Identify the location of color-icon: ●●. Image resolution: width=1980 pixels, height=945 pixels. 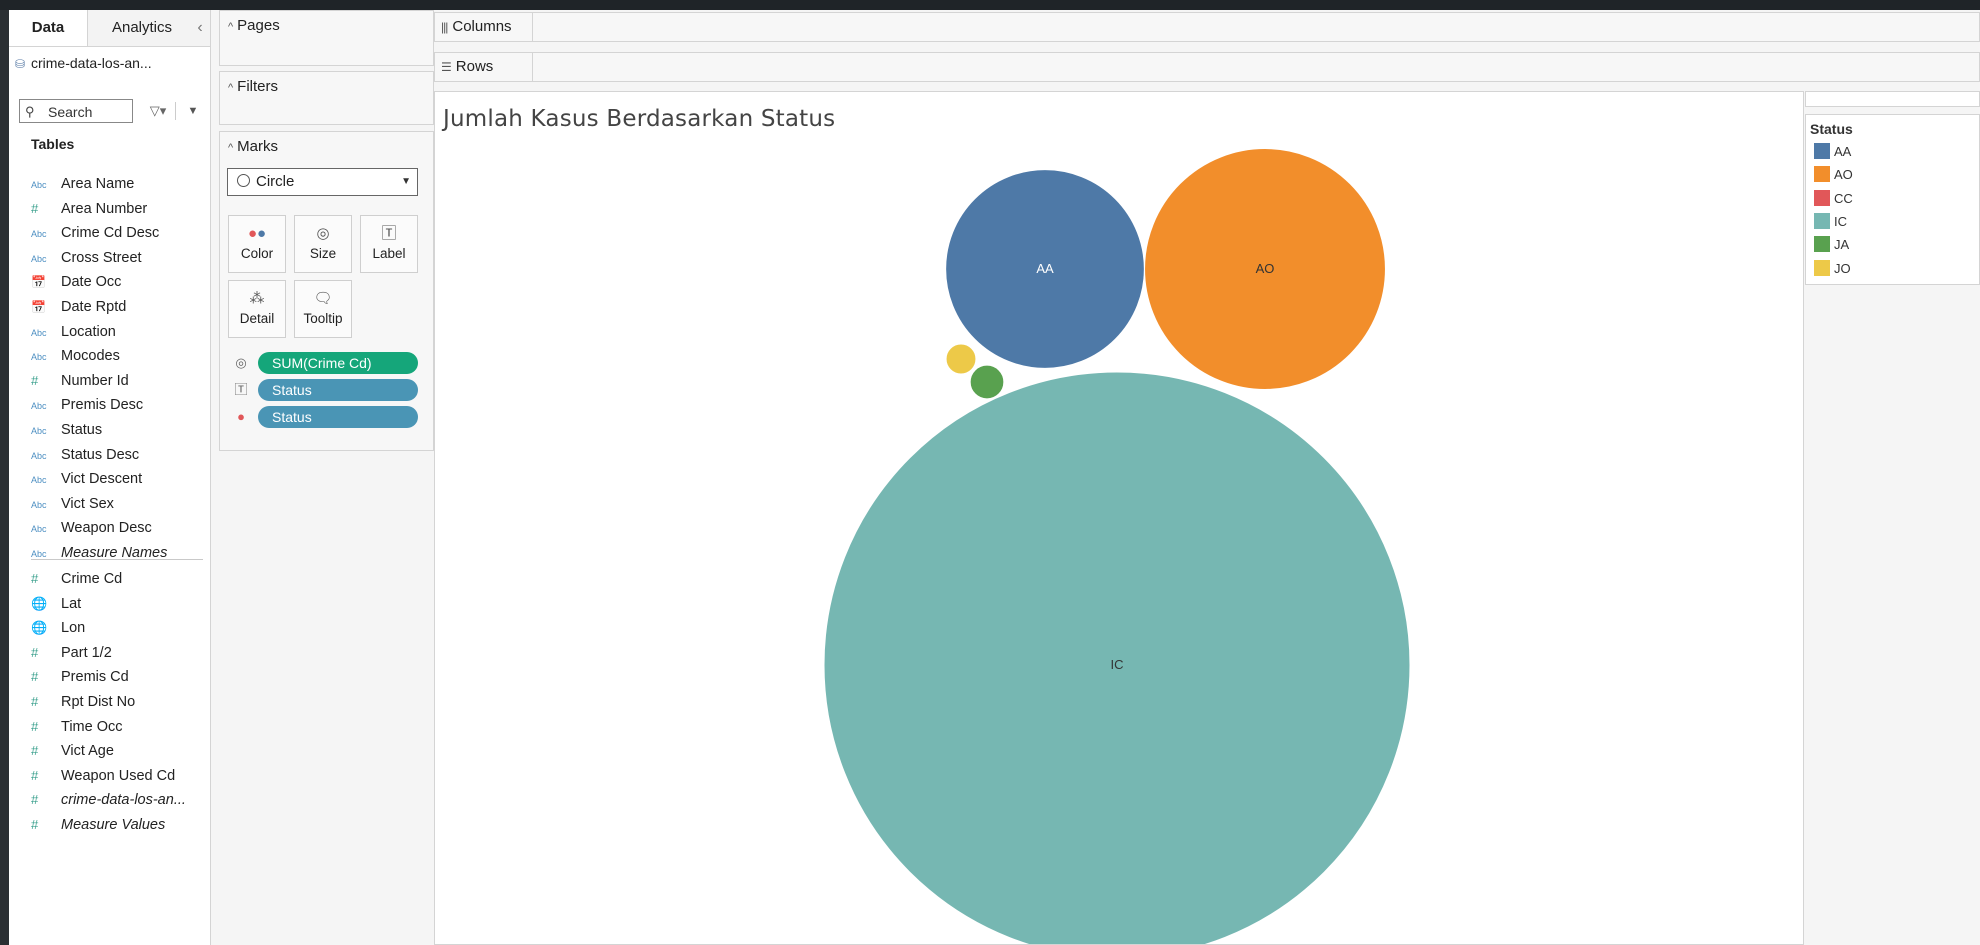
(257, 233).